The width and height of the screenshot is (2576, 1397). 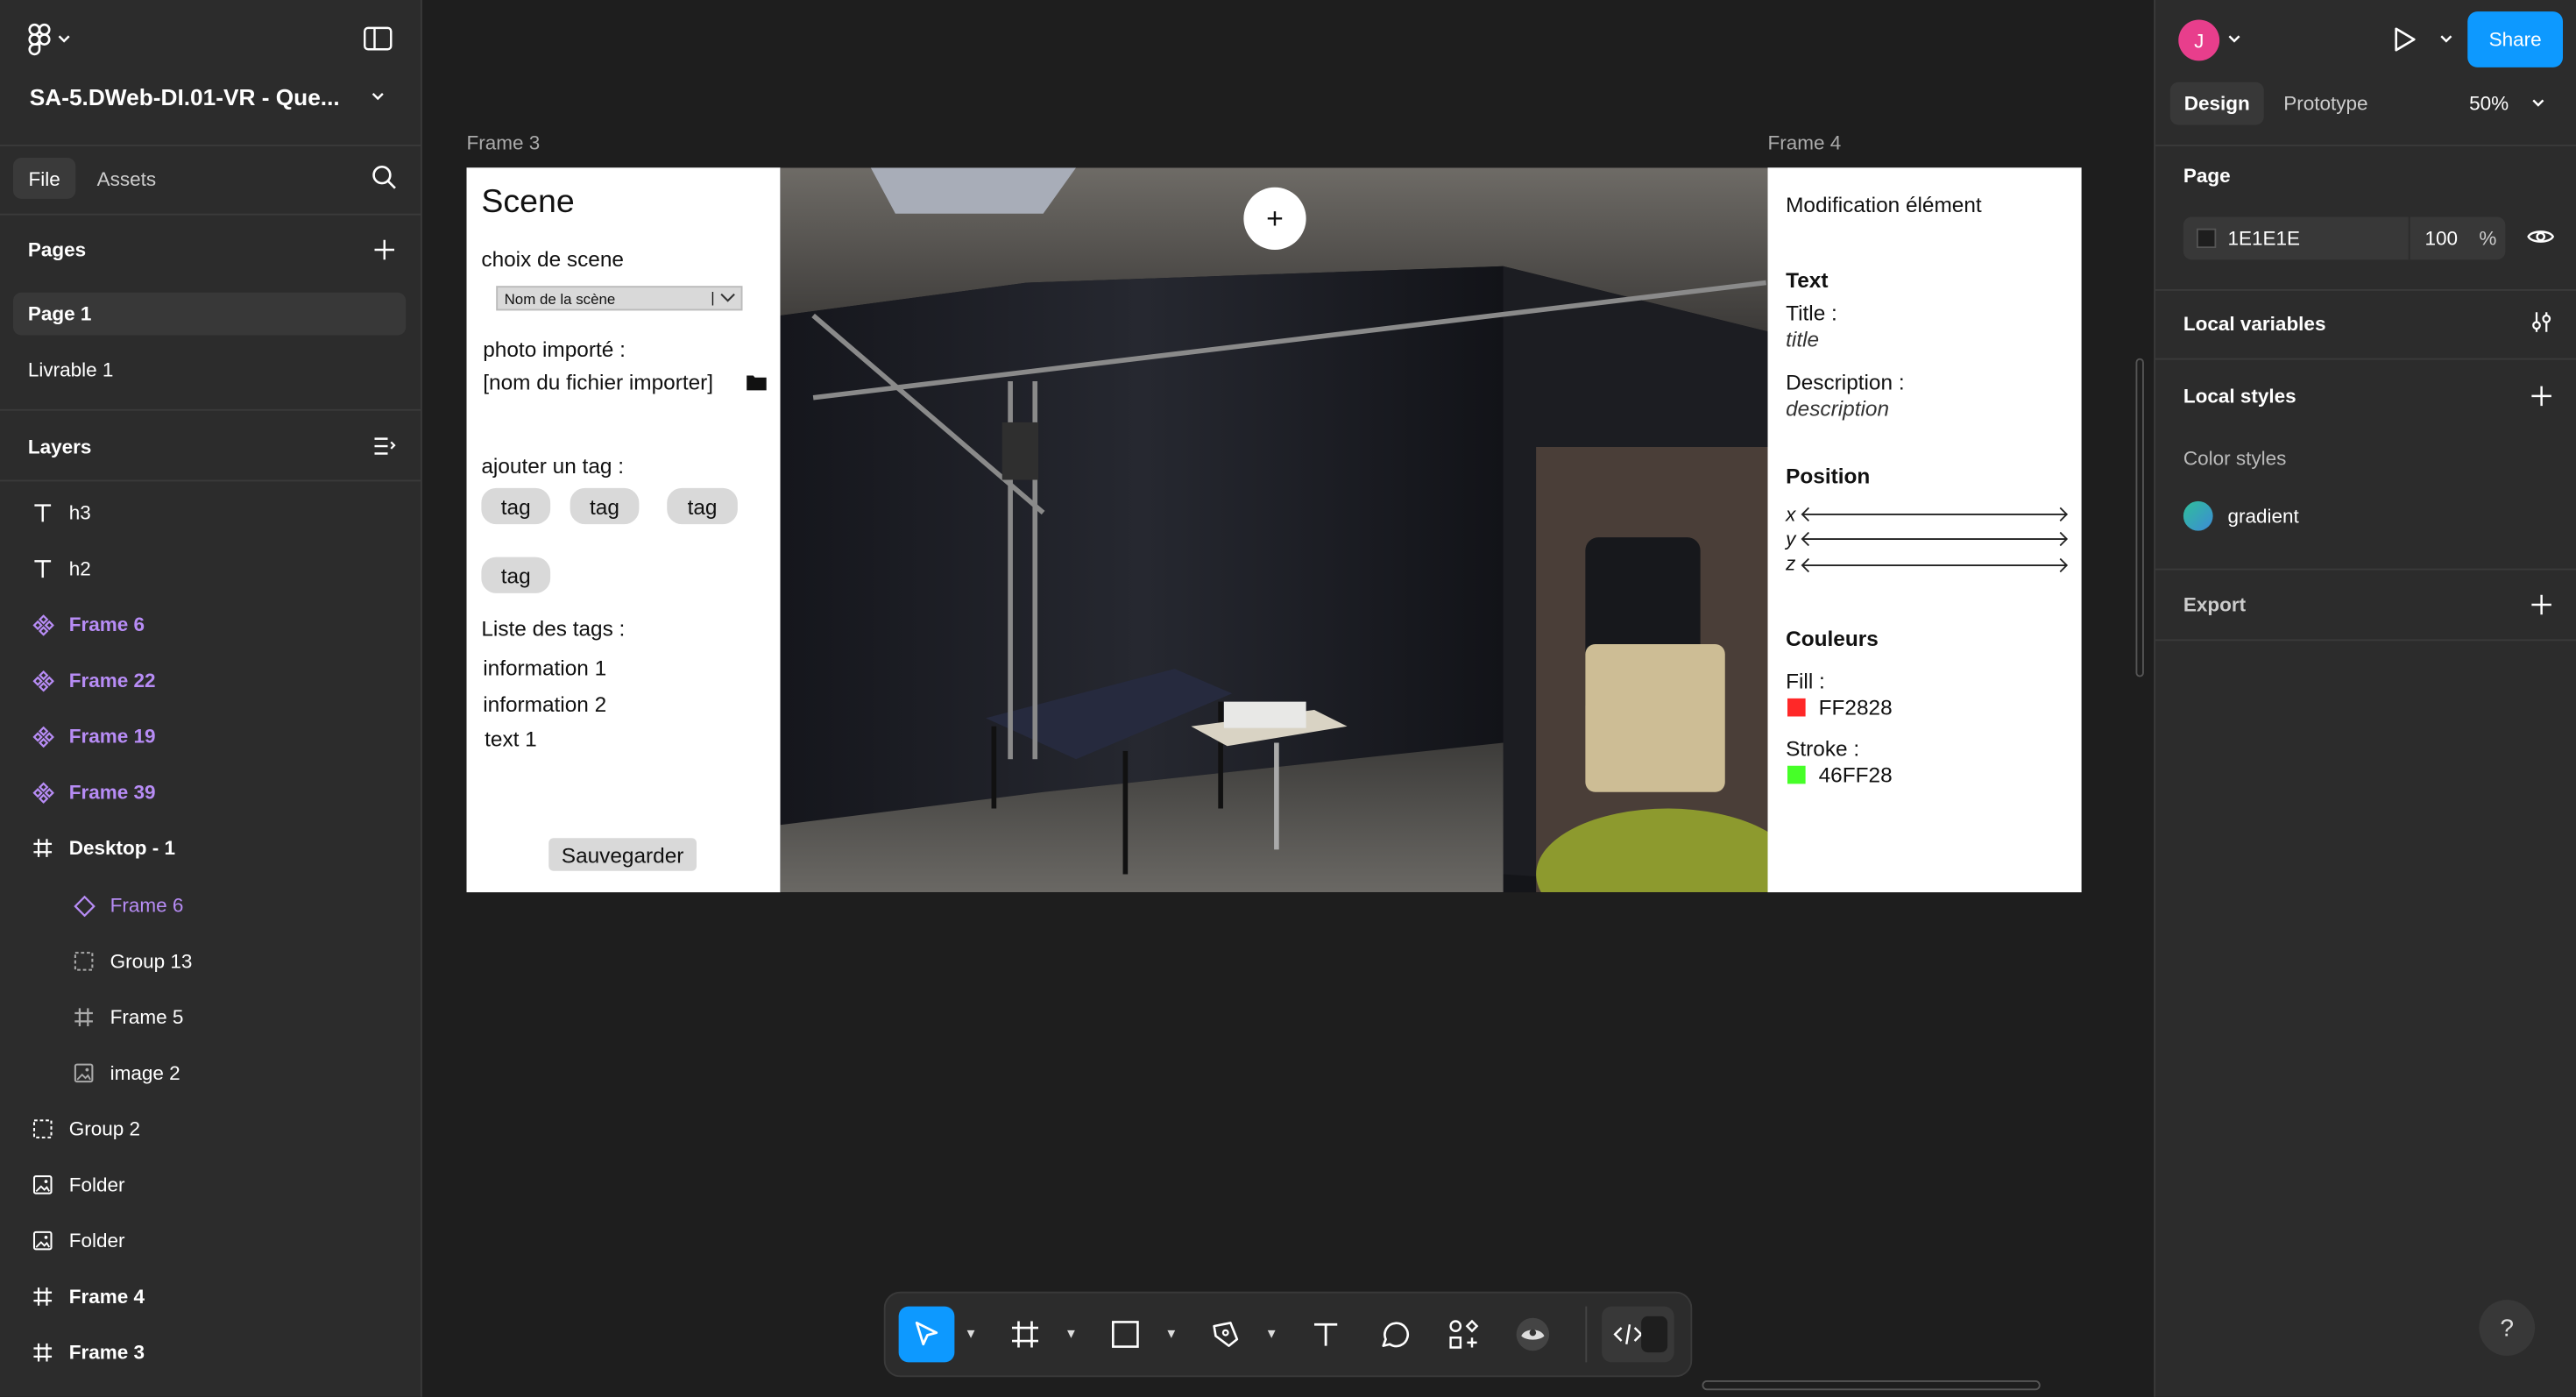 What do you see at coordinates (210, 1074) in the screenshot?
I see `layer-item-image-2: image 2` at bounding box center [210, 1074].